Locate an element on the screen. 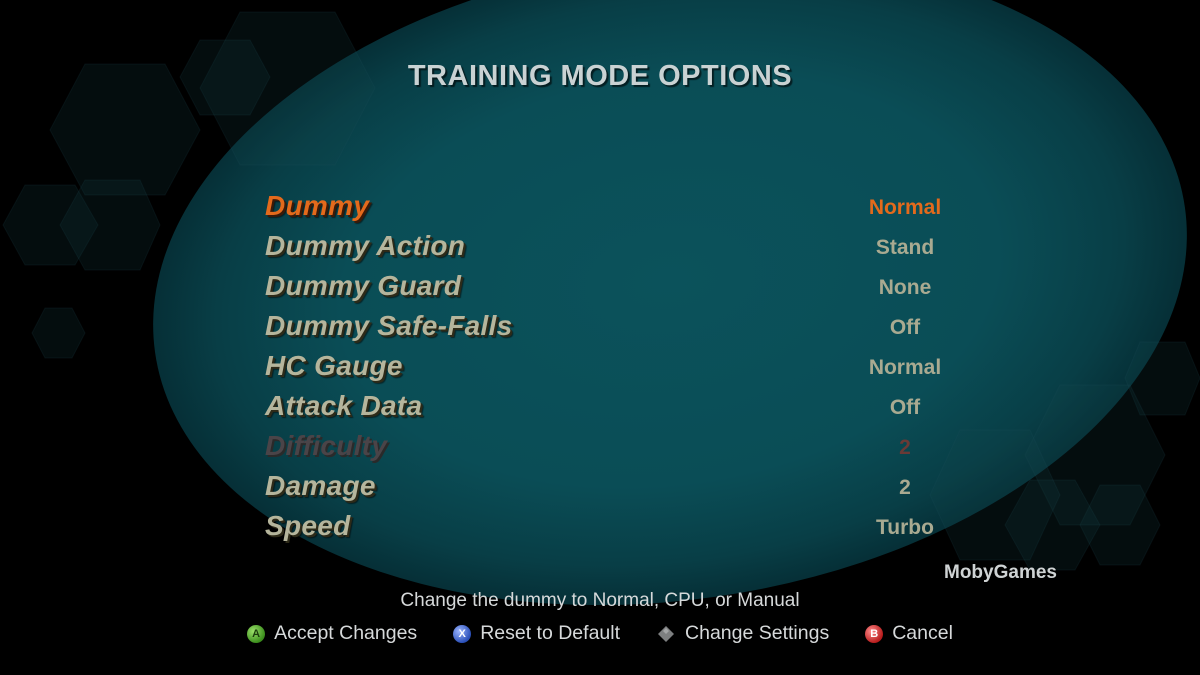  option-label: Speed is located at coordinates (308, 525).